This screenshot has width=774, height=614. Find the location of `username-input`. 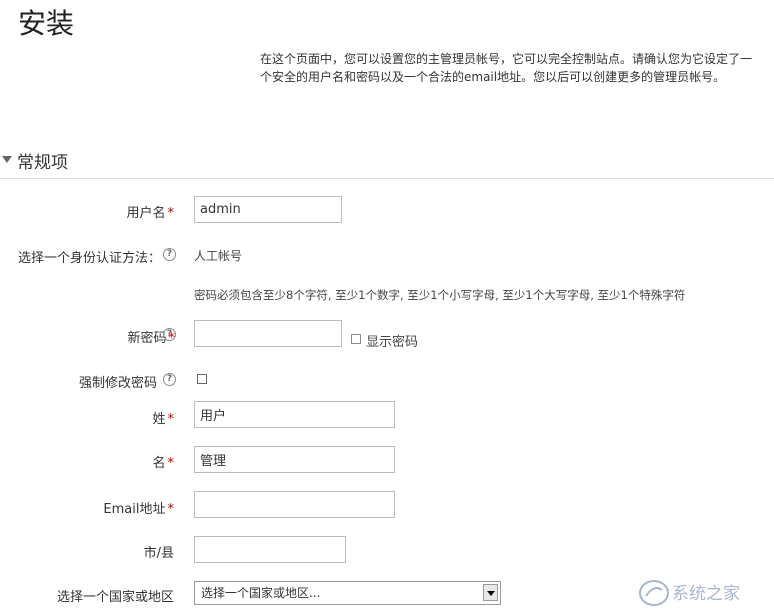

username-input is located at coordinates (268, 209).